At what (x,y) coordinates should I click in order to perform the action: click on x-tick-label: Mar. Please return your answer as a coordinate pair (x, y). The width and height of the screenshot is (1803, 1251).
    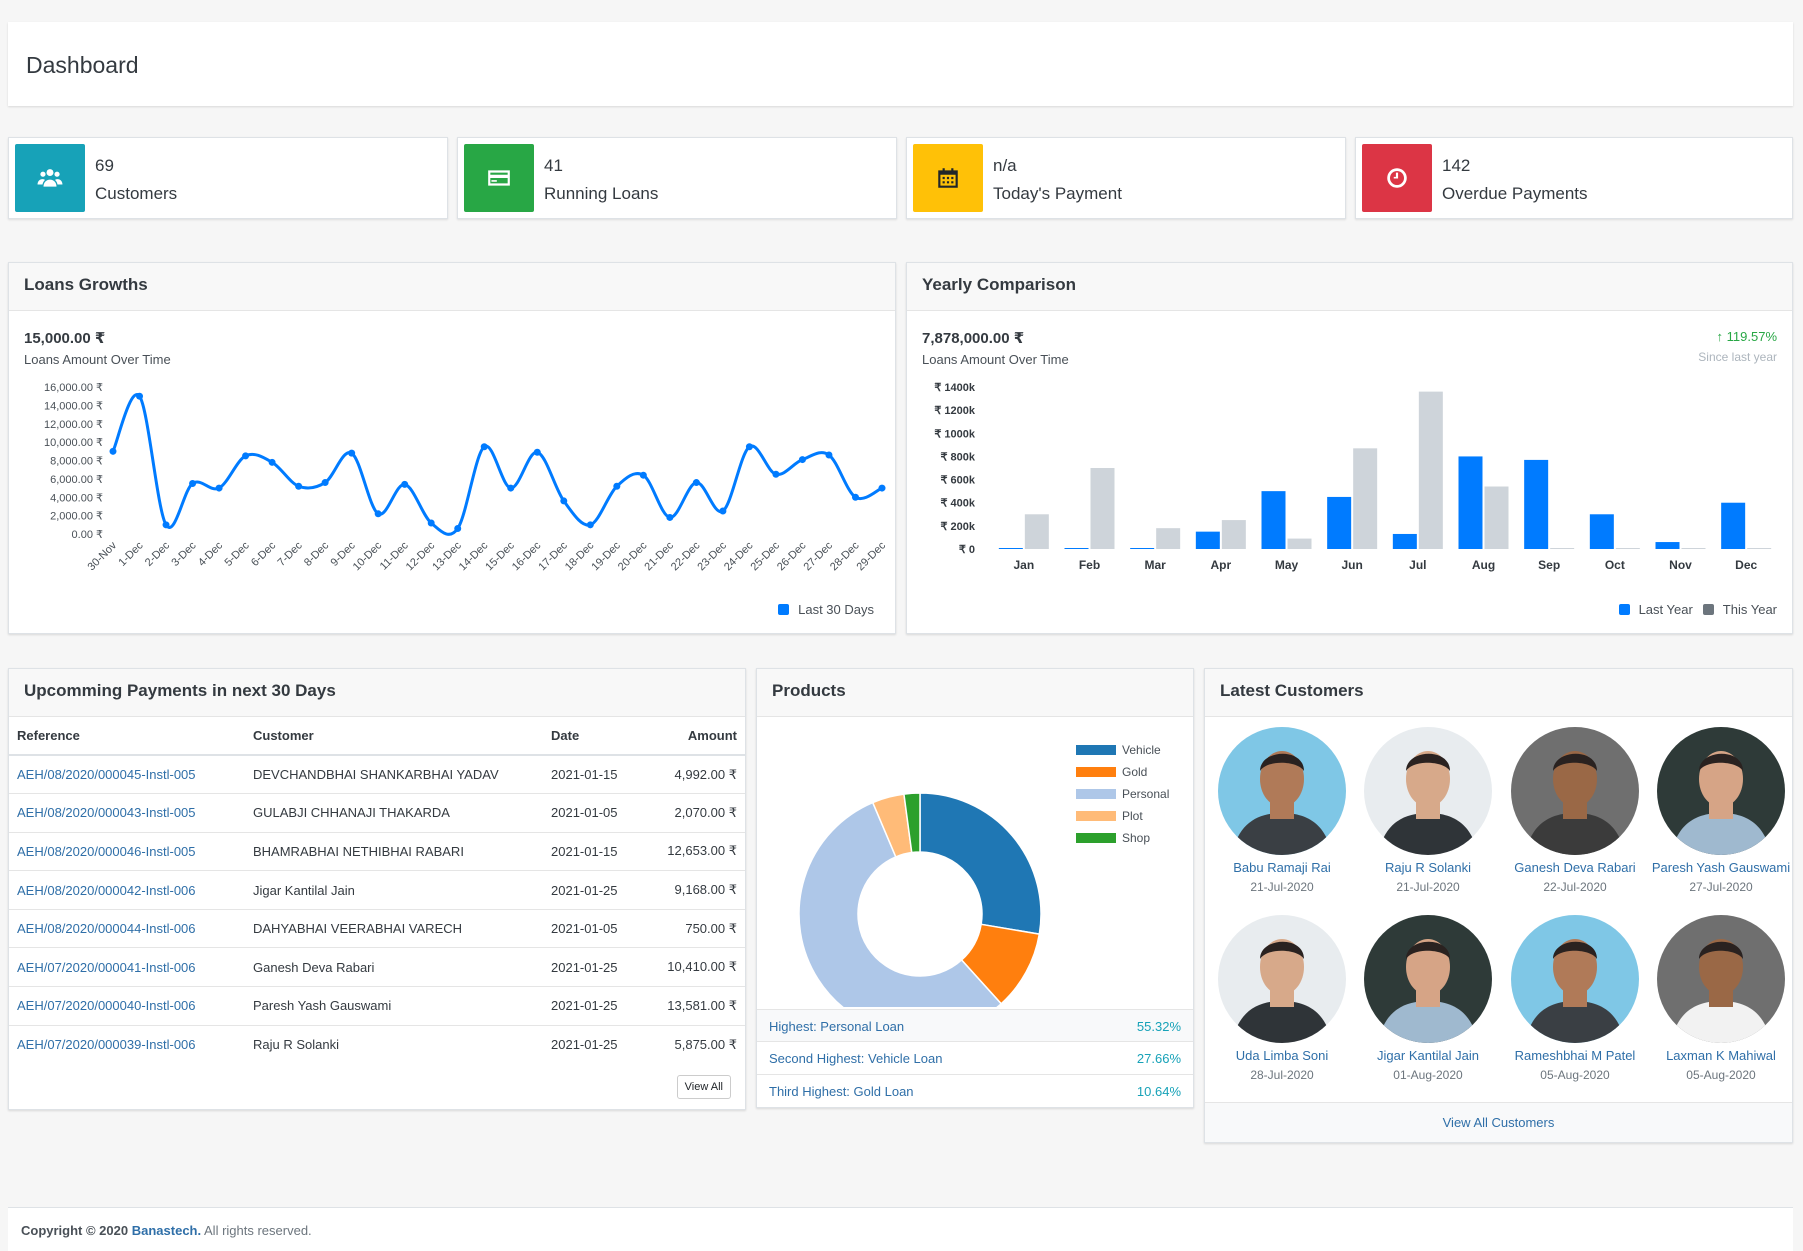
    Looking at the image, I should click on (1155, 565).